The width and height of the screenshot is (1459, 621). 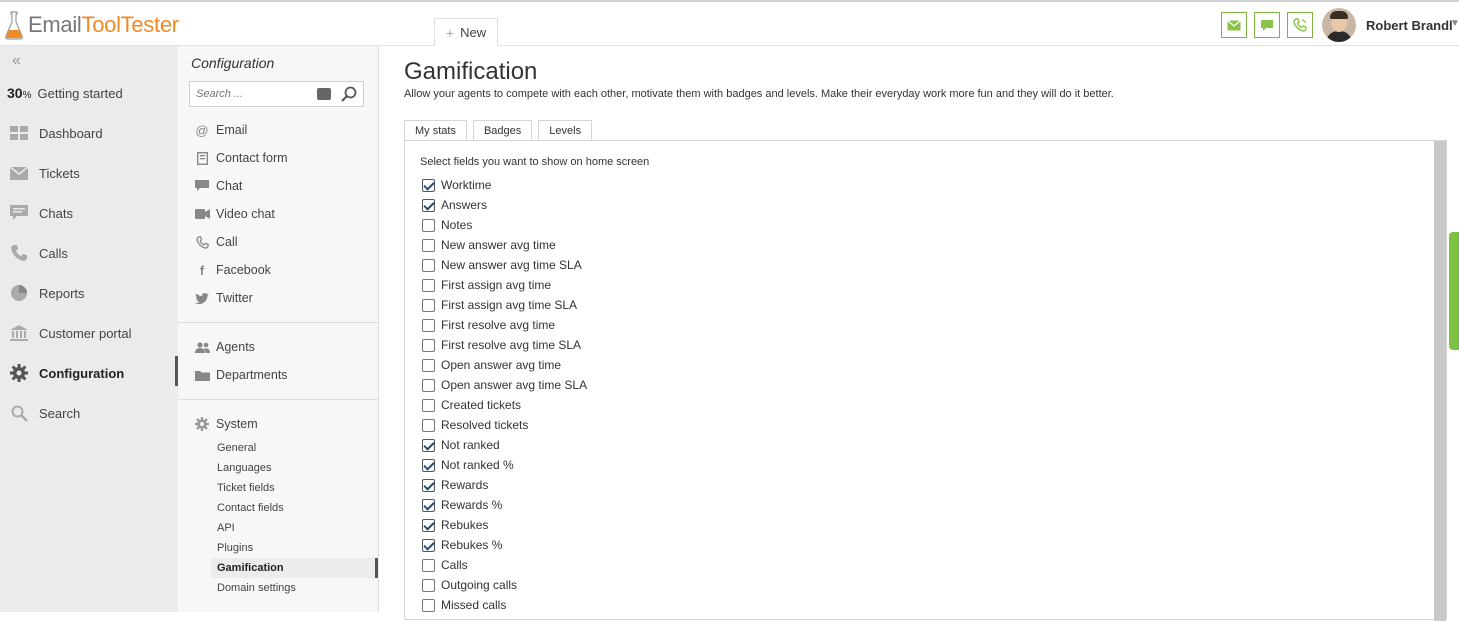 What do you see at coordinates (455, 485) in the screenshot?
I see `field-checkbox-row: Rewards` at bounding box center [455, 485].